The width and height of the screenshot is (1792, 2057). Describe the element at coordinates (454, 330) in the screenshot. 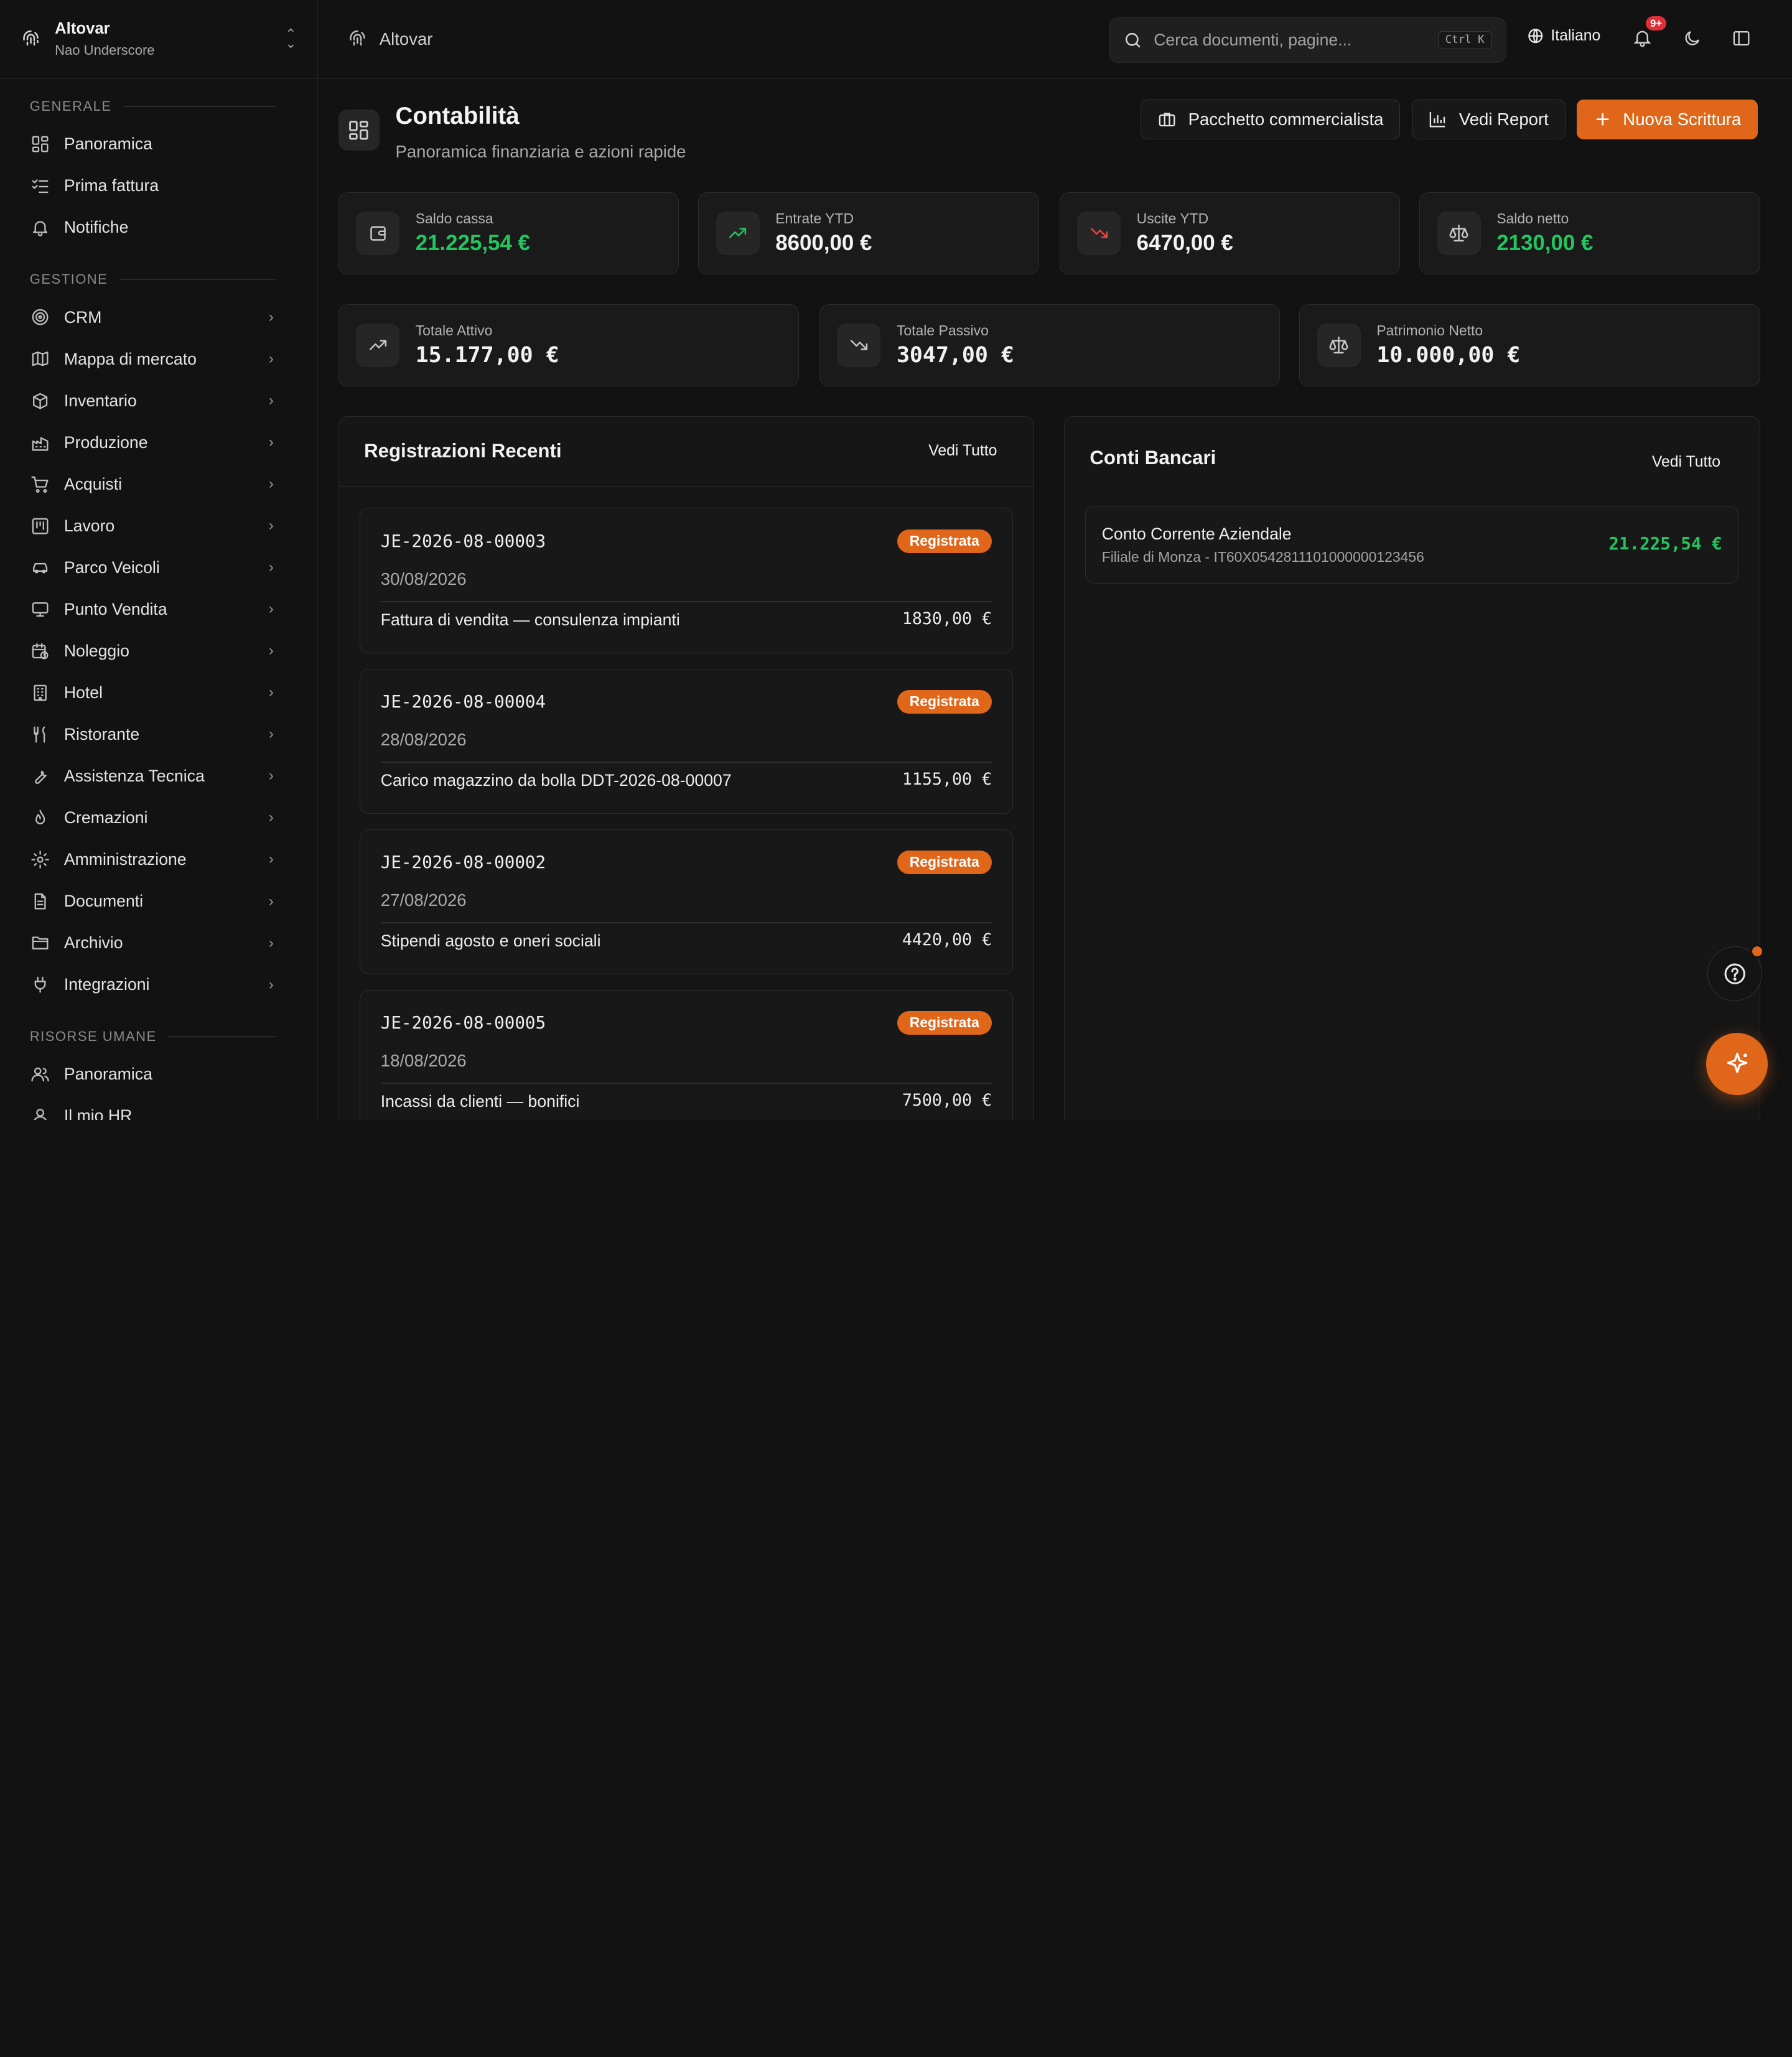

I see `stat-label: Totale Attivo` at that location.